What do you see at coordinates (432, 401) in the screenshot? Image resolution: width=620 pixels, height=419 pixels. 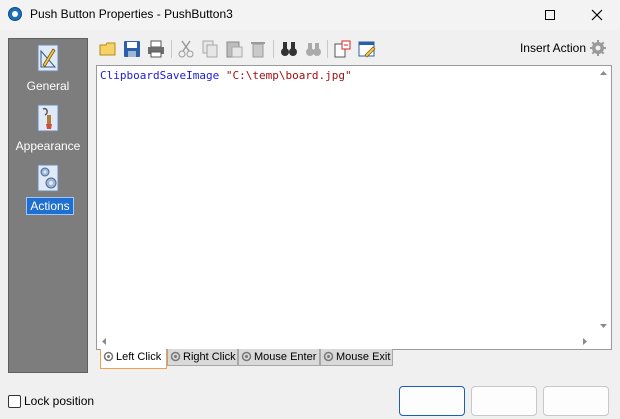 I see `ok-button` at bounding box center [432, 401].